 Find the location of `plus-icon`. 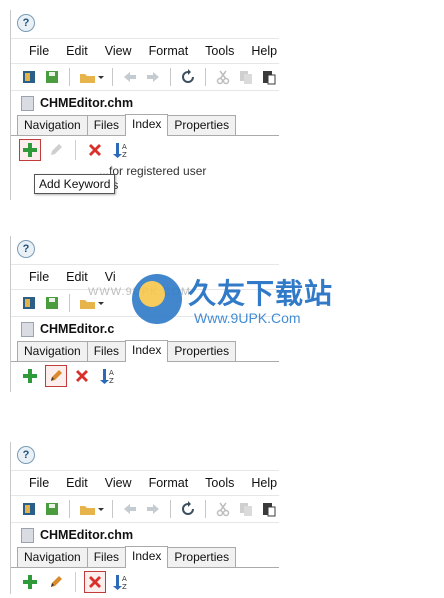

plus-icon is located at coordinates (30, 376).